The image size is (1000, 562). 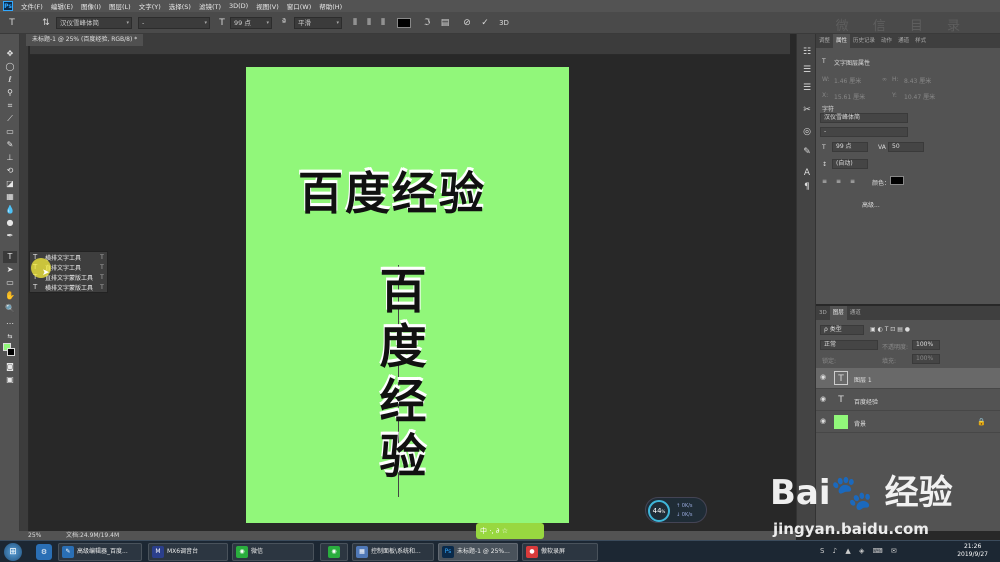 I want to click on more-tools-icon: ⋯, so click(x=10, y=324).